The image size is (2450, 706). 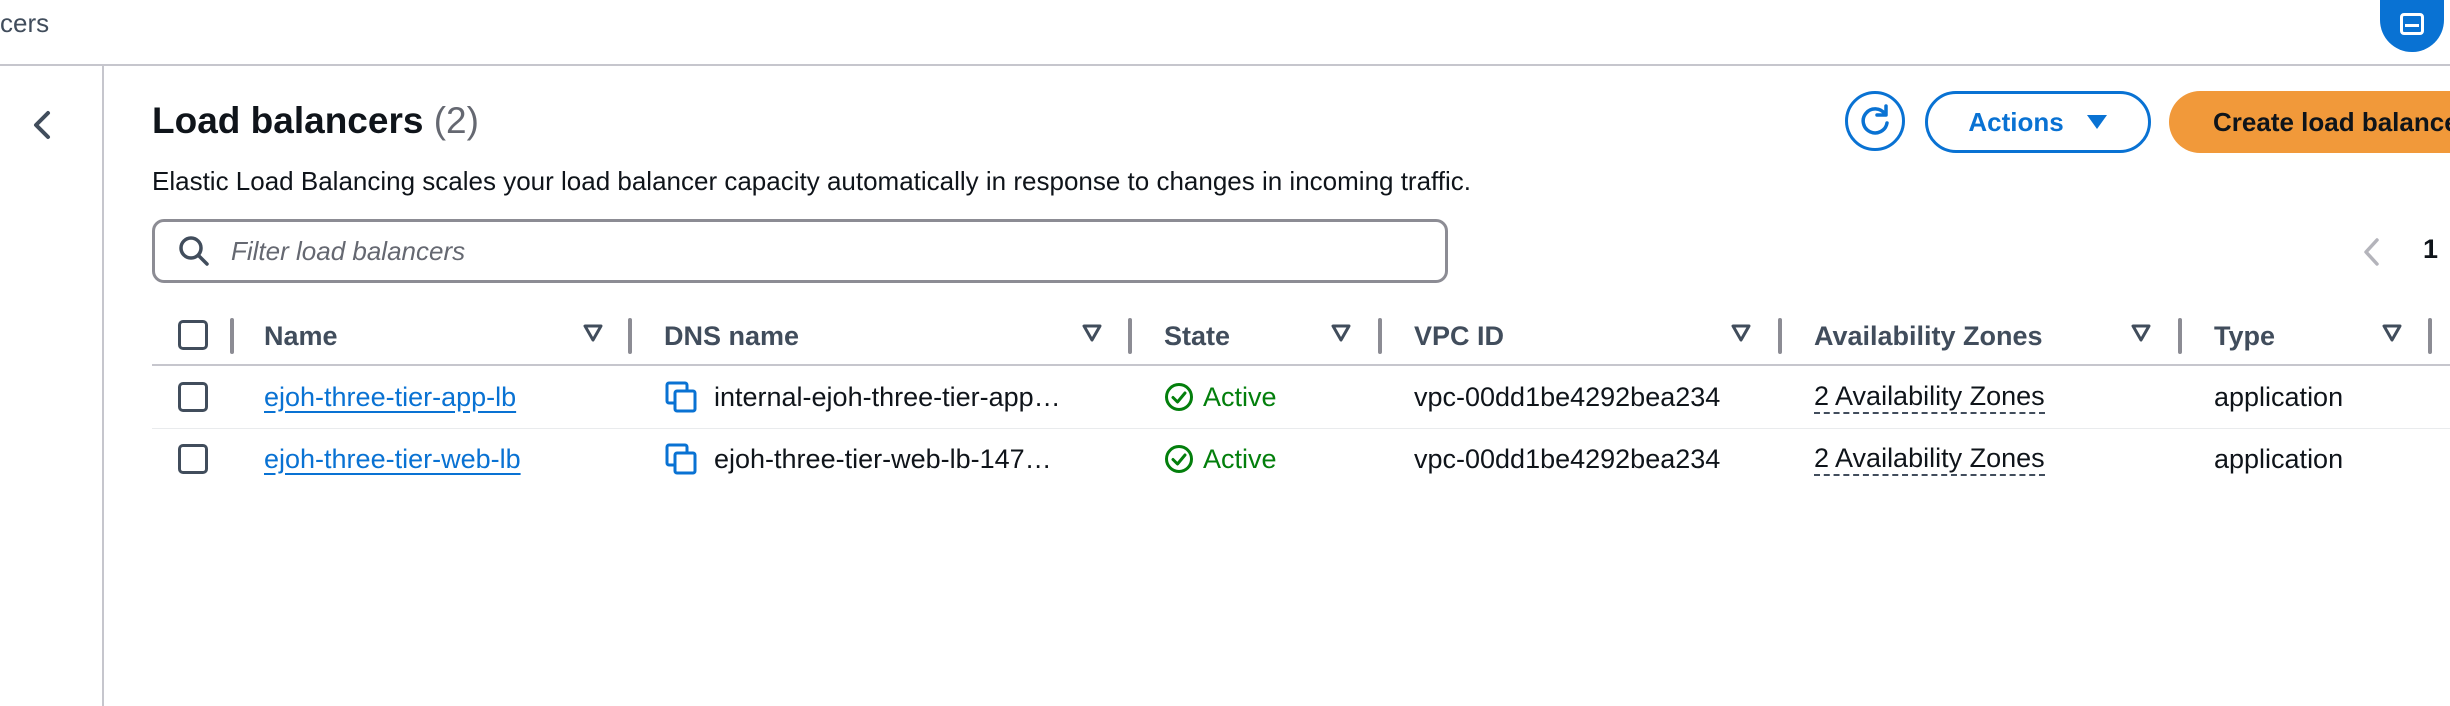 I want to click on search-icon, so click(x=194, y=251).